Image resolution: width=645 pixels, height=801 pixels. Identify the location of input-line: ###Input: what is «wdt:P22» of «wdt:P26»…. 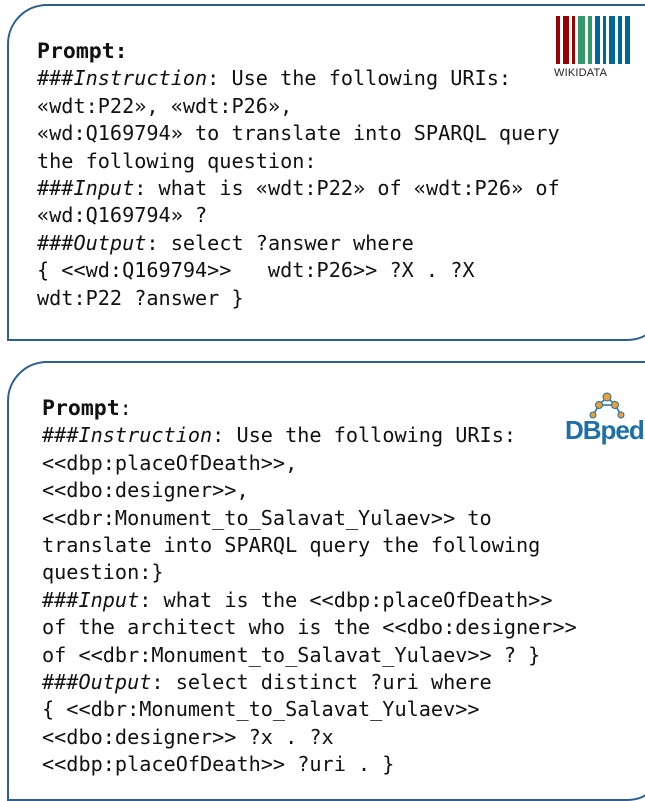
(298, 188).